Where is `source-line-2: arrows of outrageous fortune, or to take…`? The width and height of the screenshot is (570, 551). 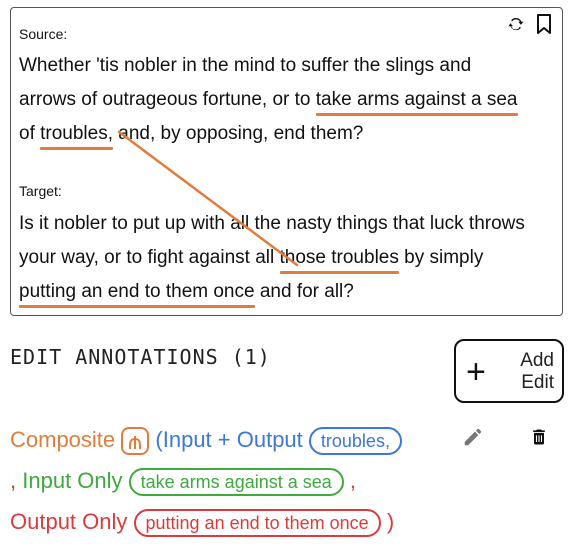
source-line-2: arrows of outrageous fortune, or to take… is located at coordinates (268, 102).